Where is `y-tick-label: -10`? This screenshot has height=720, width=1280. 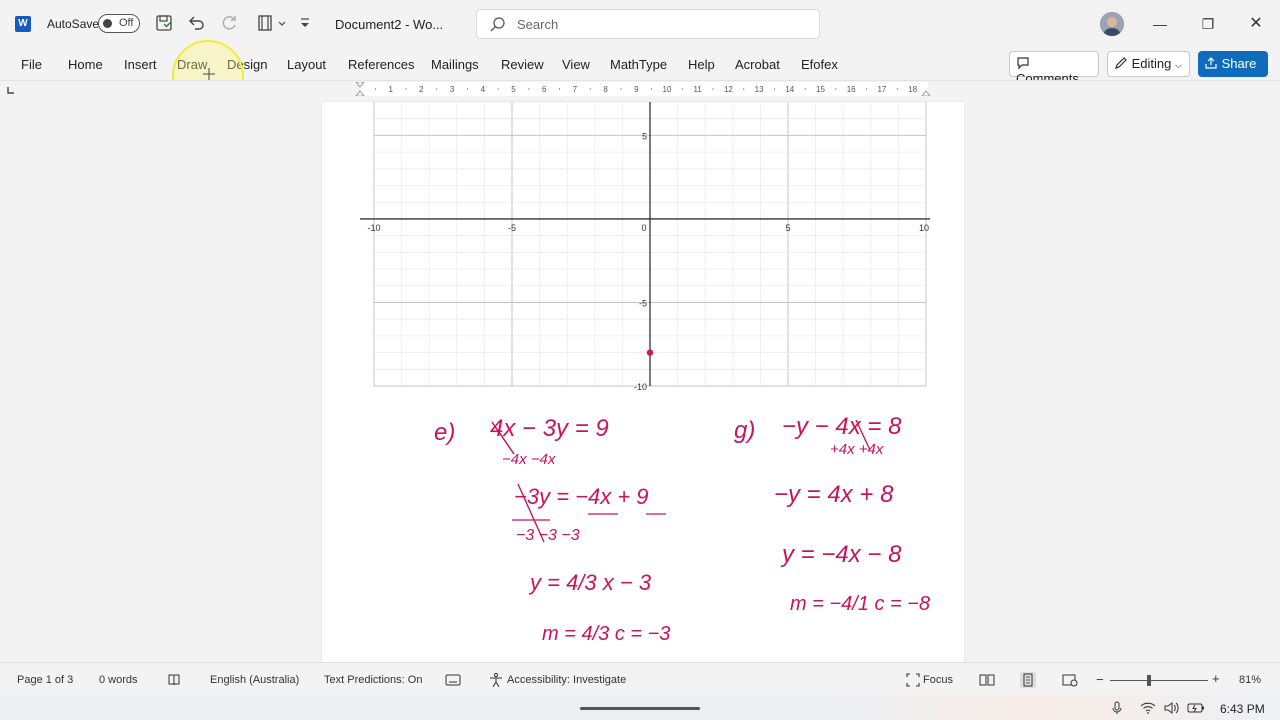 y-tick-label: -10 is located at coordinates (640, 387).